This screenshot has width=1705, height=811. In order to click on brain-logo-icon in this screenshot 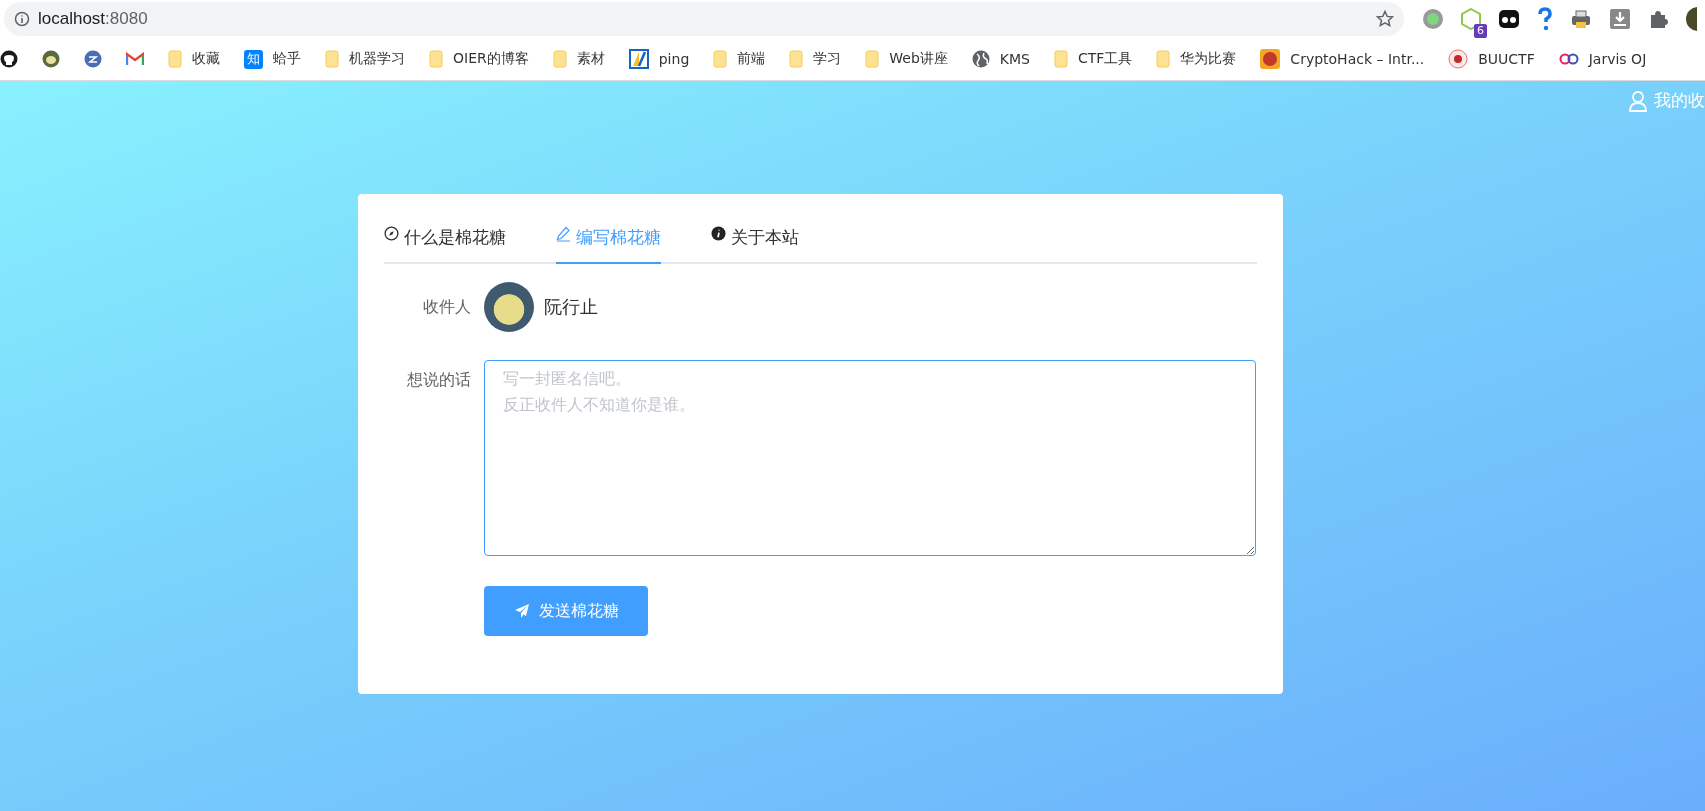, I will do `click(1270, 59)`.